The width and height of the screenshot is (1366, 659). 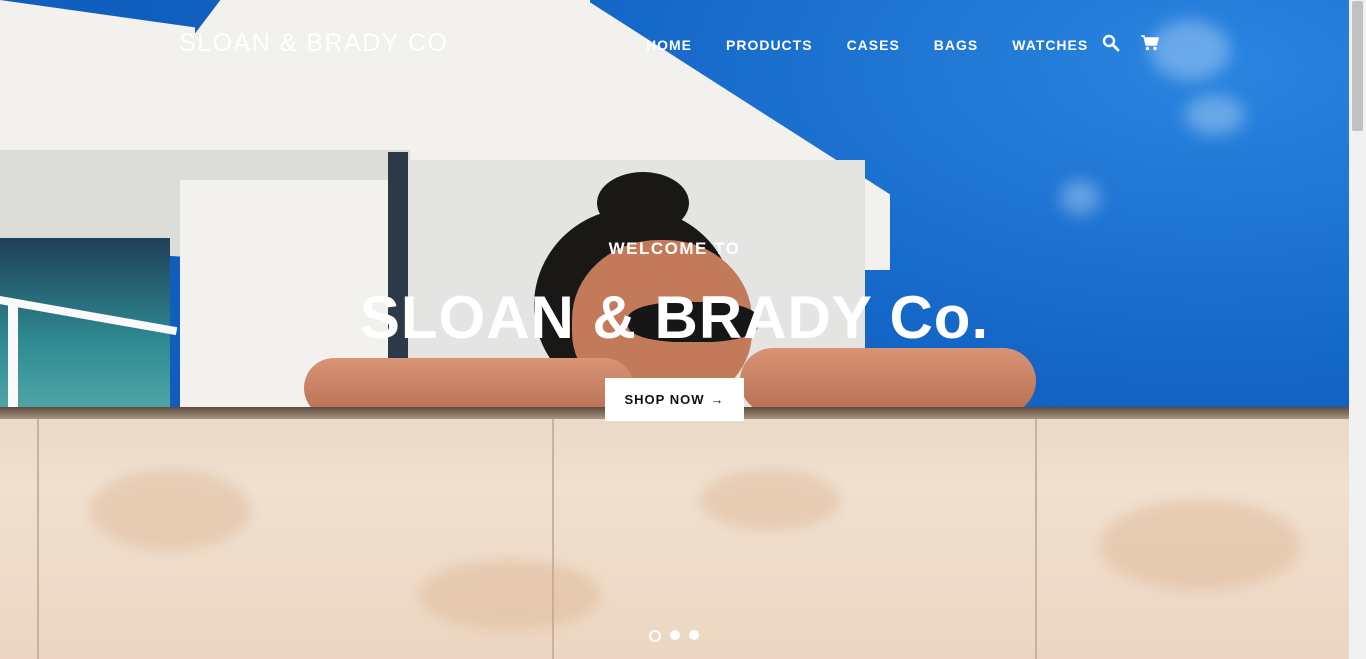 What do you see at coordinates (674, 317) in the screenshot?
I see `hero-title: SLOAN & BRADY Co.` at bounding box center [674, 317].